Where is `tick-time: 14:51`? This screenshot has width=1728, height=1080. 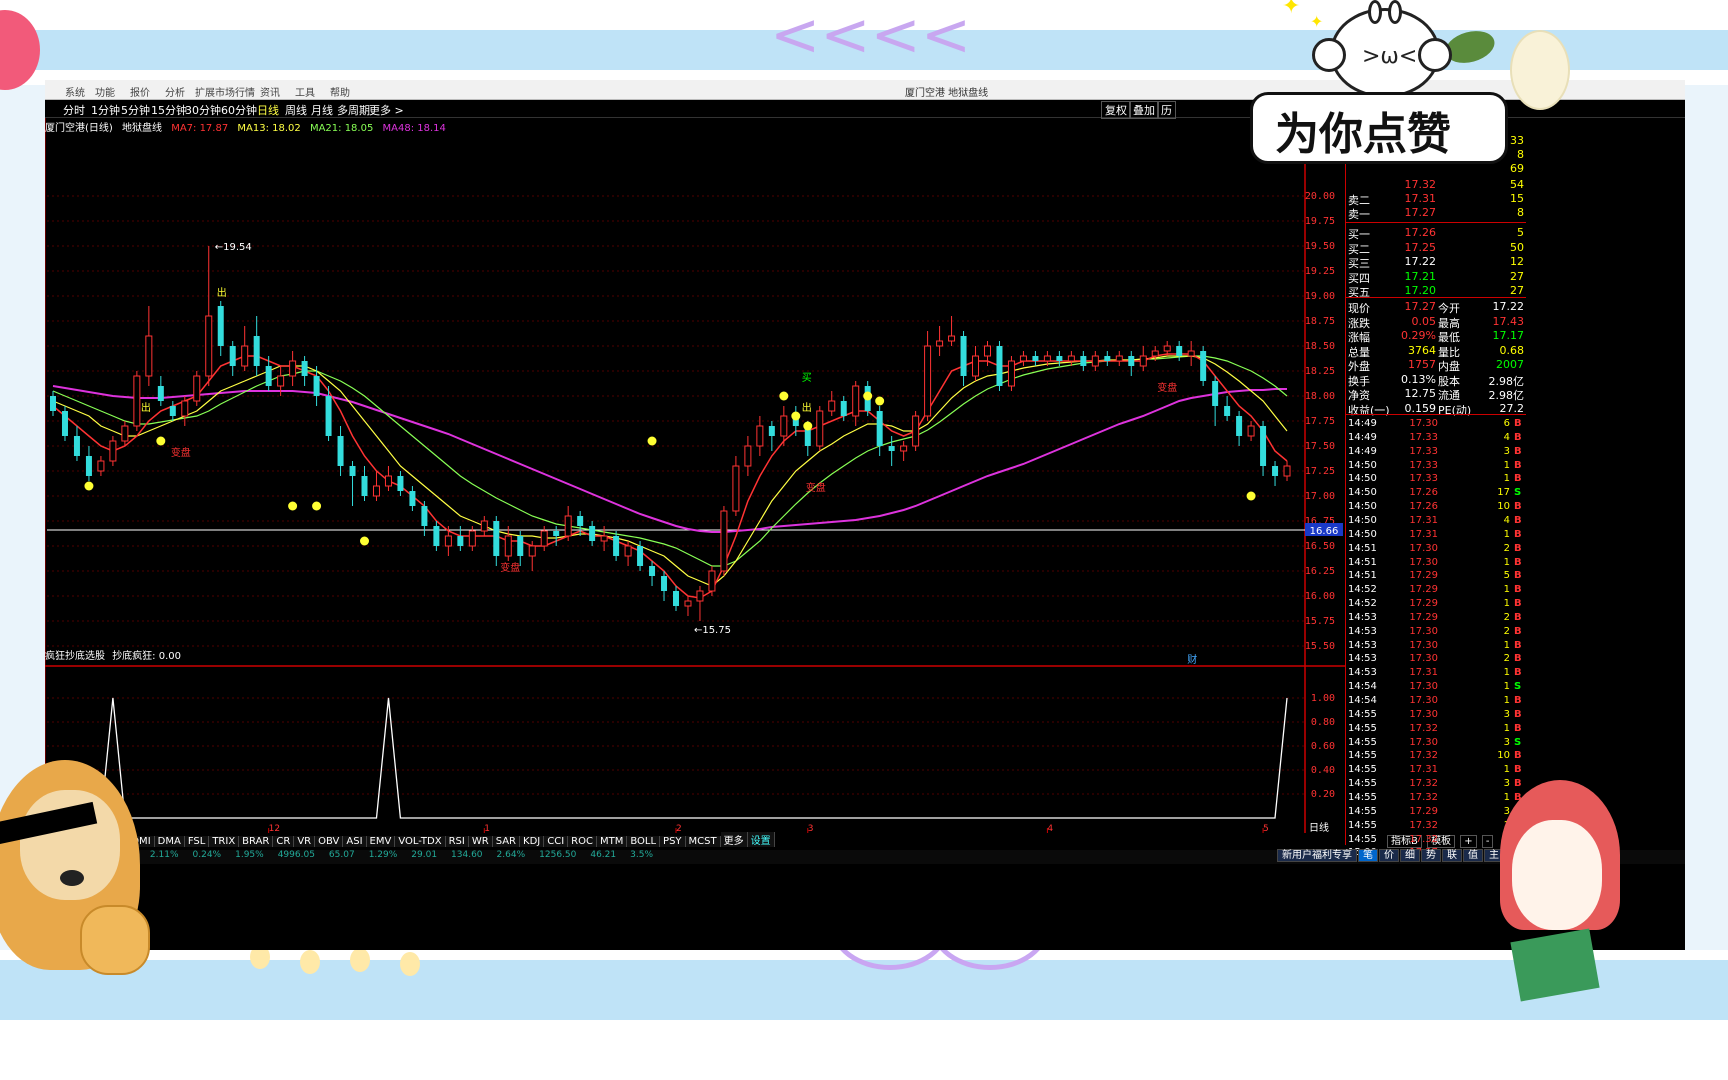 tick-time: 14:51 is located at coordinates (1362, 576).